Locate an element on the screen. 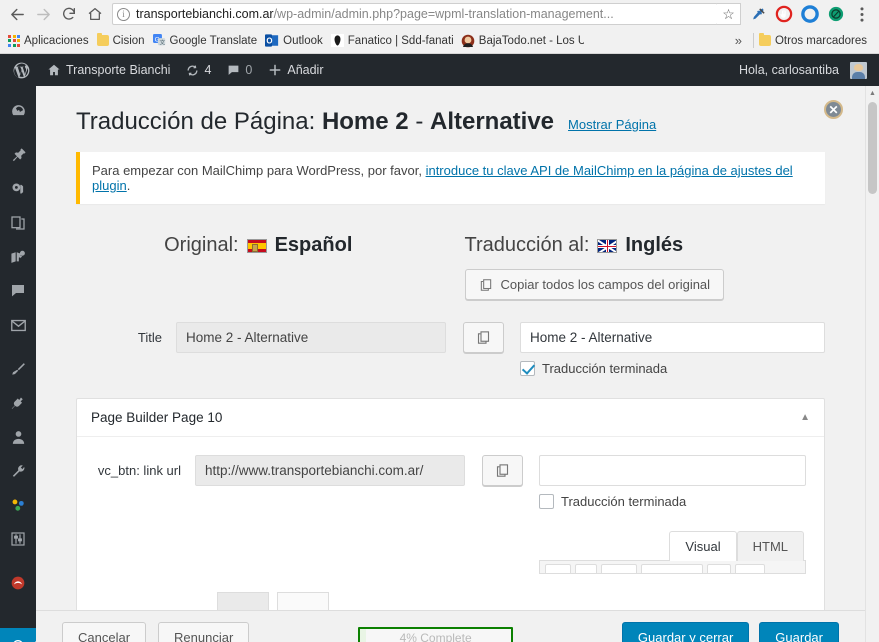 The height and width of the screenshot is (642, 879). save-and-close-button: Guardar y cerrar is located at coordinates (685, 632).